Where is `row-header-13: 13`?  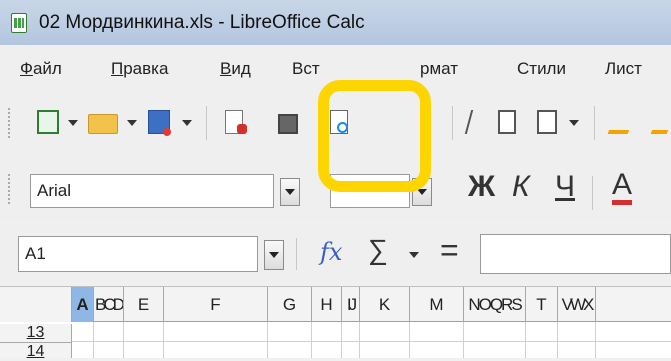
row-header-13: 13 is located at coordinates (36, 333).